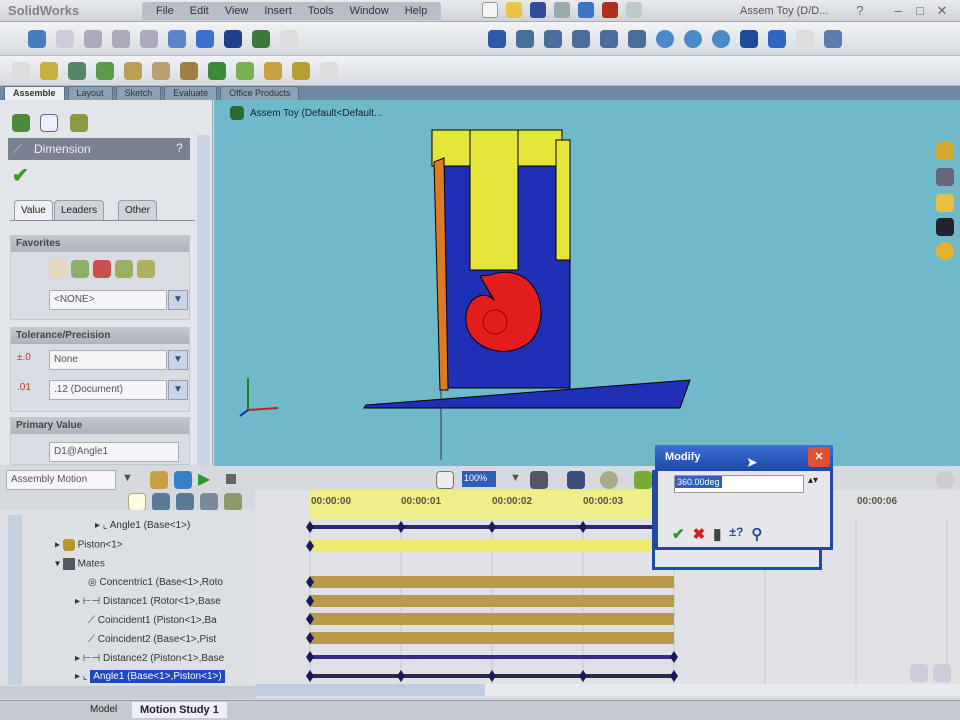 The image size is (960, 720). Describe the element at coordinates (490, 10) in the screenshot. I see `new-icon` at that location.